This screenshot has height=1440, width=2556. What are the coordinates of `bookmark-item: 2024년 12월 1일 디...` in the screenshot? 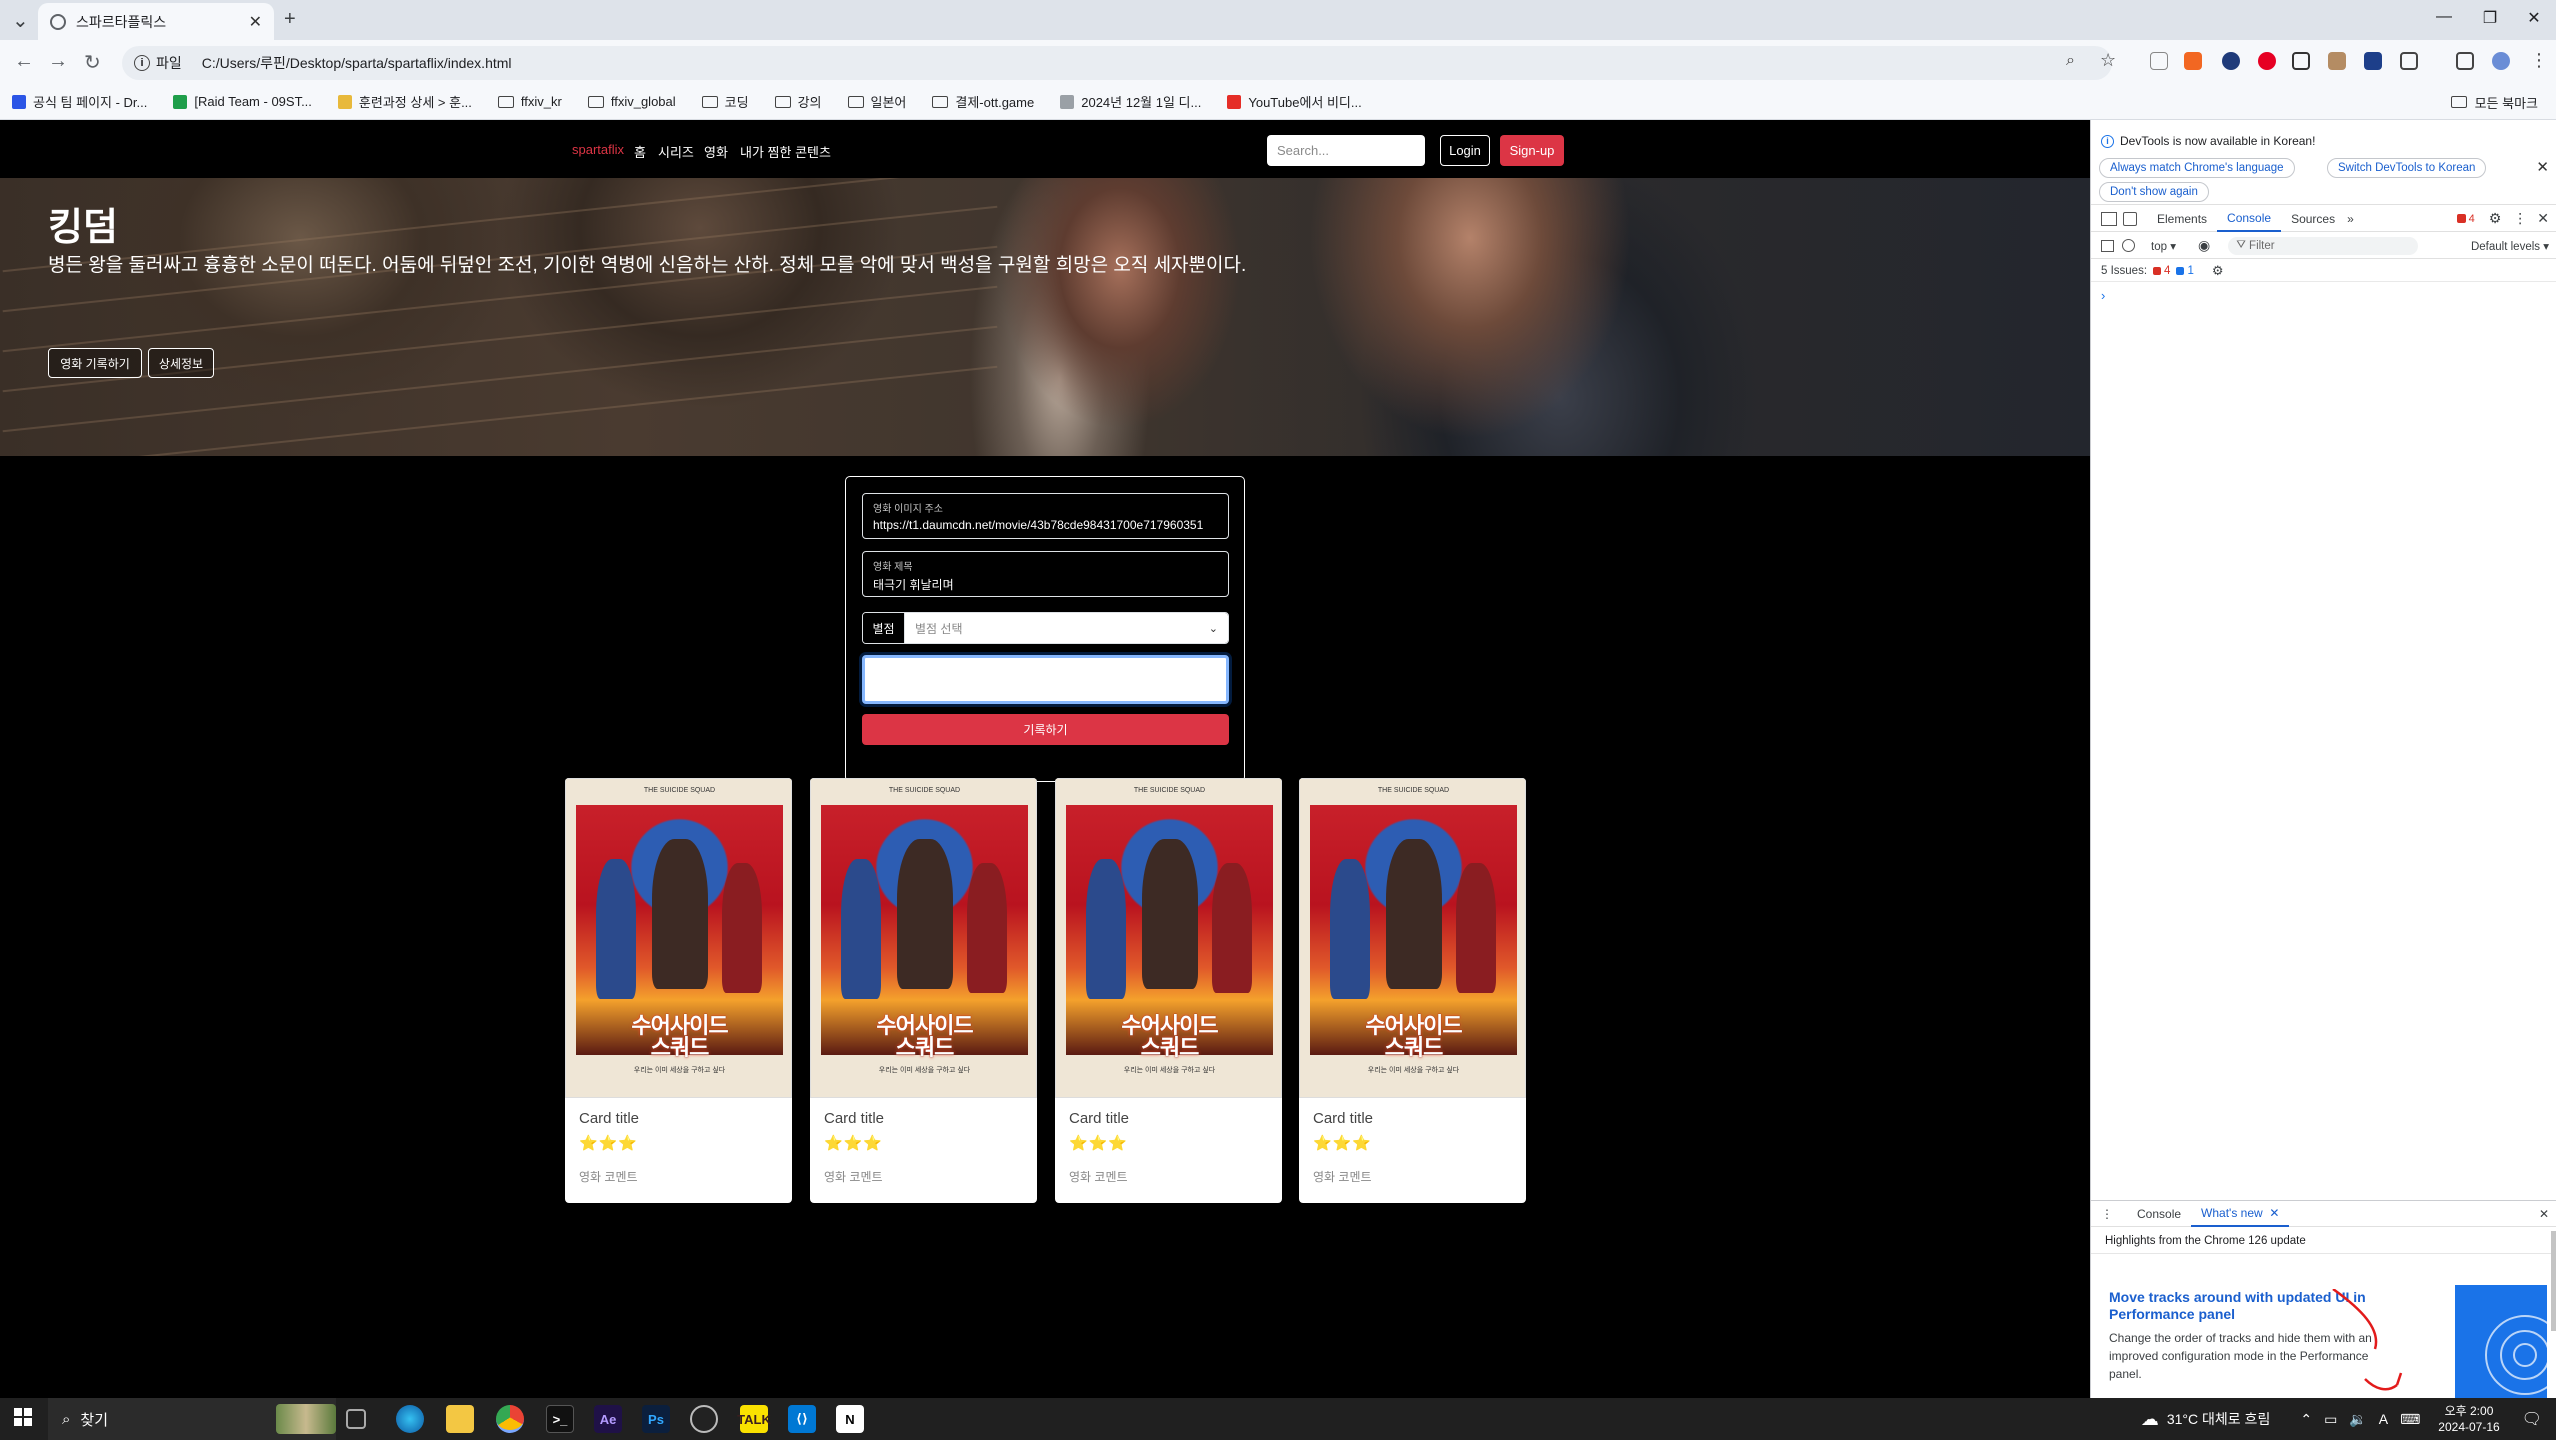 It's located at (1130, 101).